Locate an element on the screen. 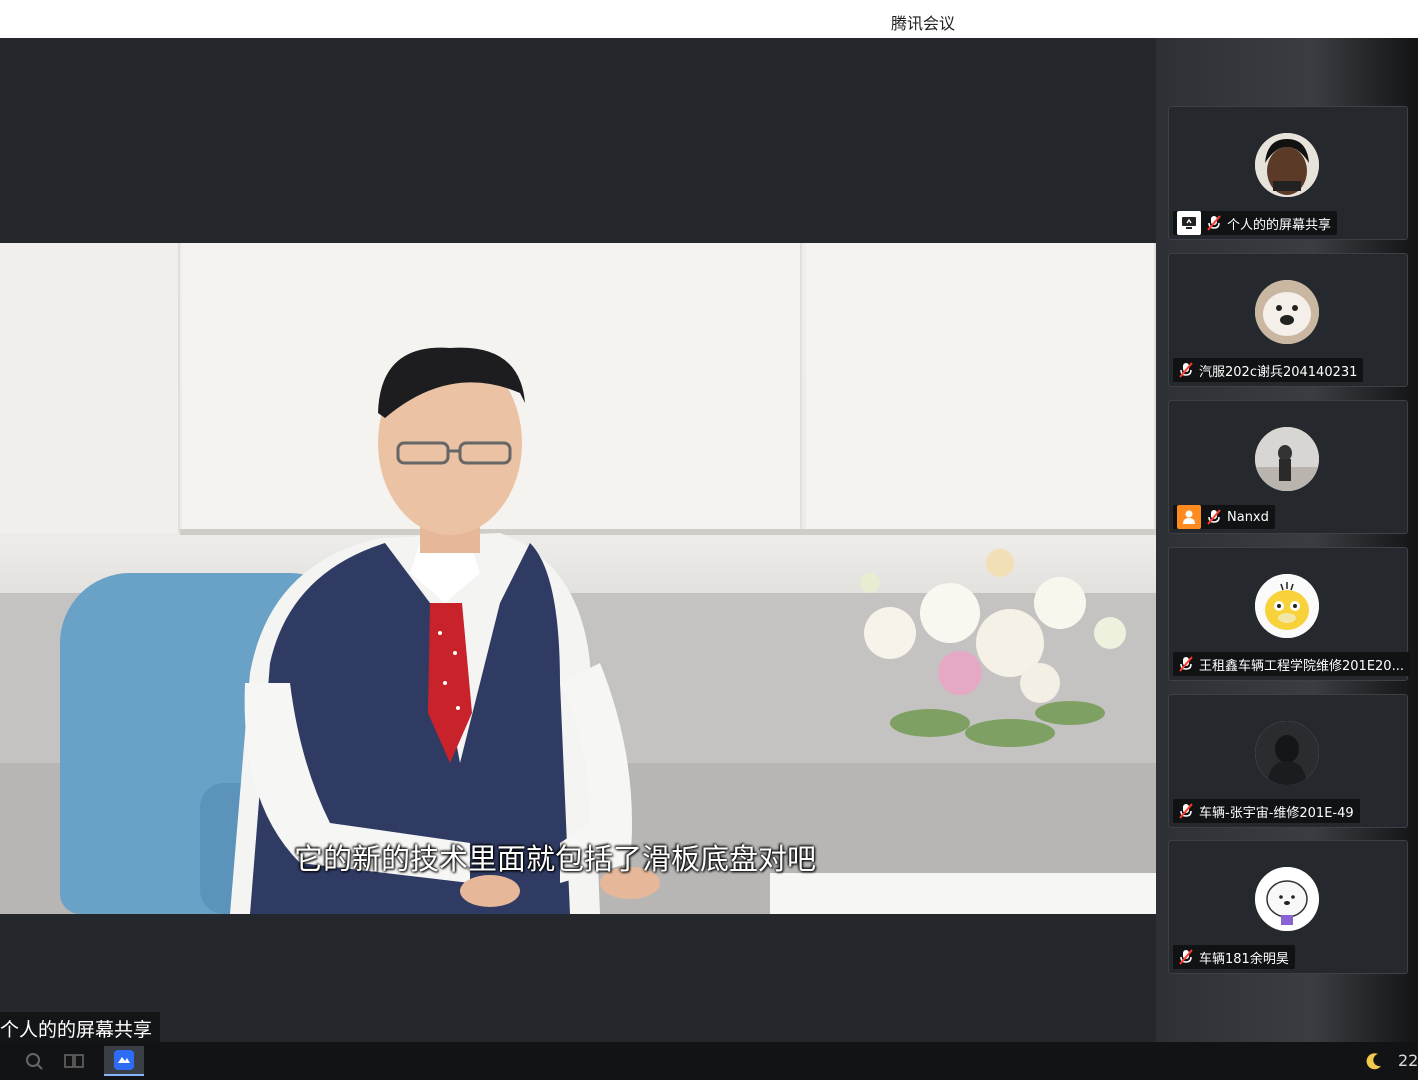  video-subtitle: 它的新的技术里面就包括了滑板底盘对吧 is located at coordinates (555, 857).